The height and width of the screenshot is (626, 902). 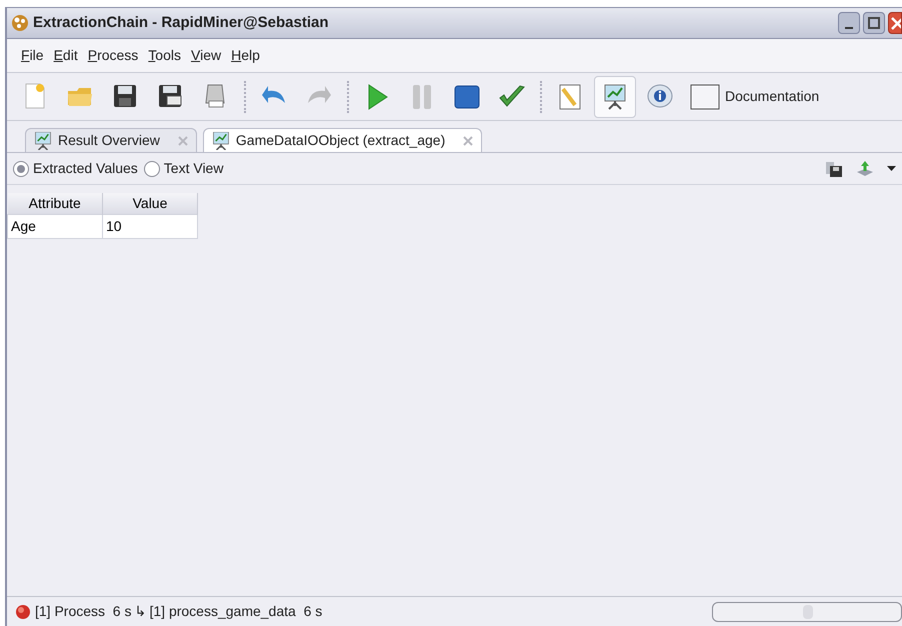 What do you see at coordinates (164, 55) in the screenshot?
I see `menu-item: Tools` at bounding box center [164, 55].